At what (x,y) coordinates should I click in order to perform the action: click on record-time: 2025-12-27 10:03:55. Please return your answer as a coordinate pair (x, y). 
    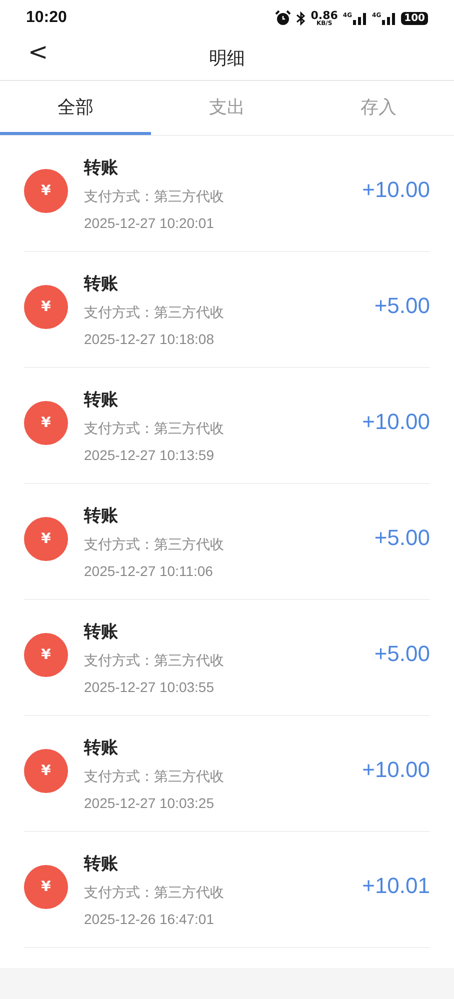
    Looking at the image, I should click on (149, 687).